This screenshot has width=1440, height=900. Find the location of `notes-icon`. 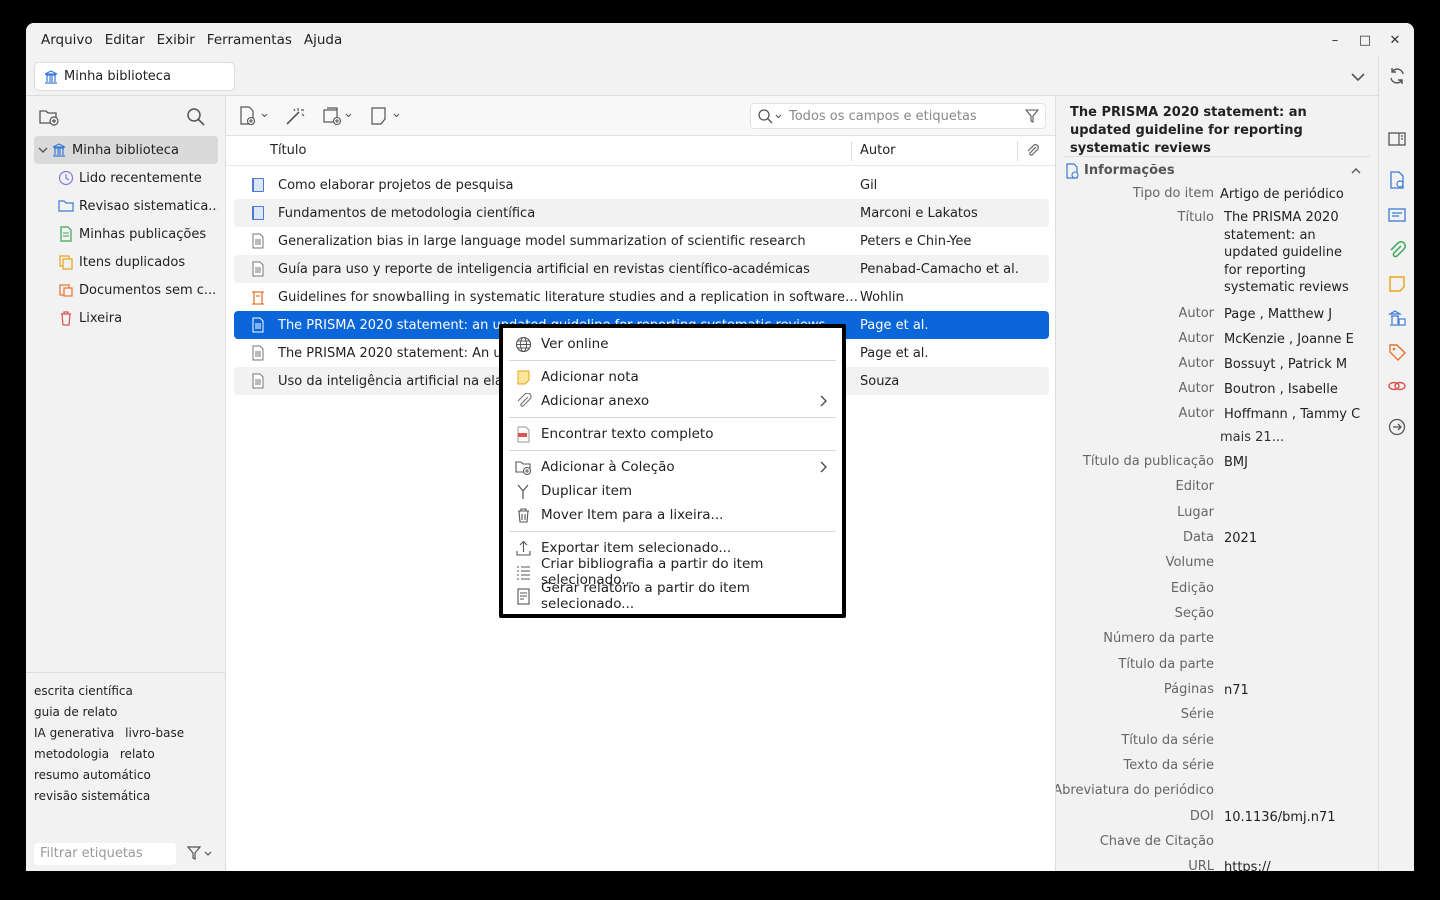

notes-icon is located at coordinates (1397, 284).